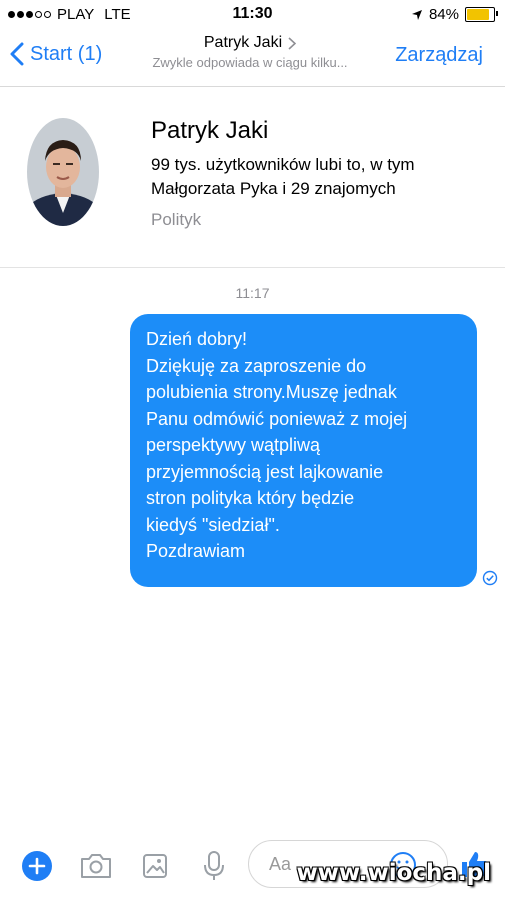  Describe the element at coordinates (273, 188) in the screenshot. I see `likes-line-2: Małgorzata Pyka i 29 znajomych` at that location.